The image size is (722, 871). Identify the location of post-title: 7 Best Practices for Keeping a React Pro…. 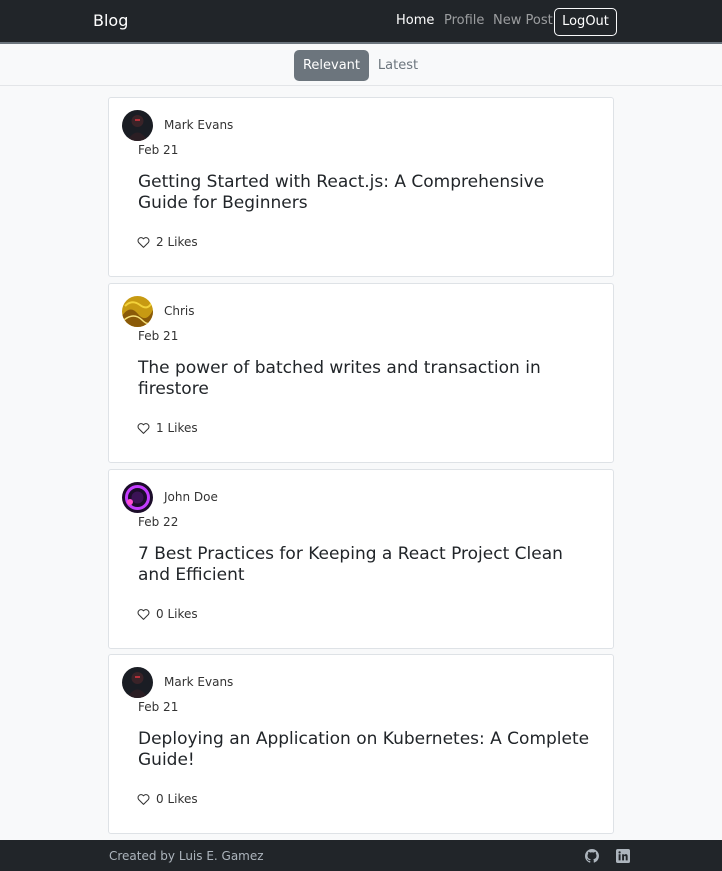
(368, 565).